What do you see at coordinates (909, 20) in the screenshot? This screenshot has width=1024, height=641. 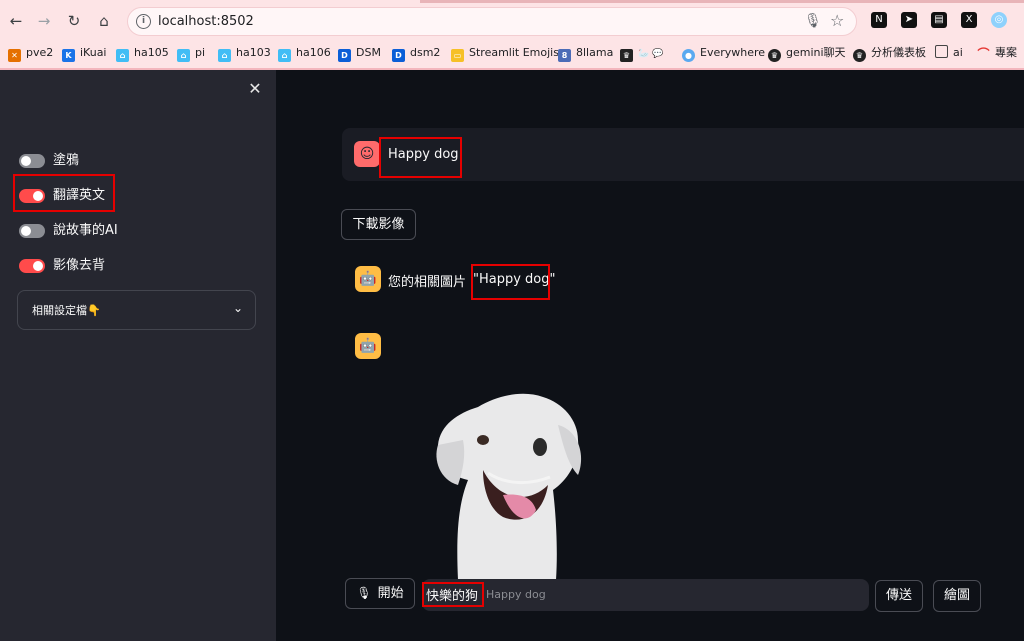 I see `telegram-extension-icon: ➤` at bounding box center [909, 20].